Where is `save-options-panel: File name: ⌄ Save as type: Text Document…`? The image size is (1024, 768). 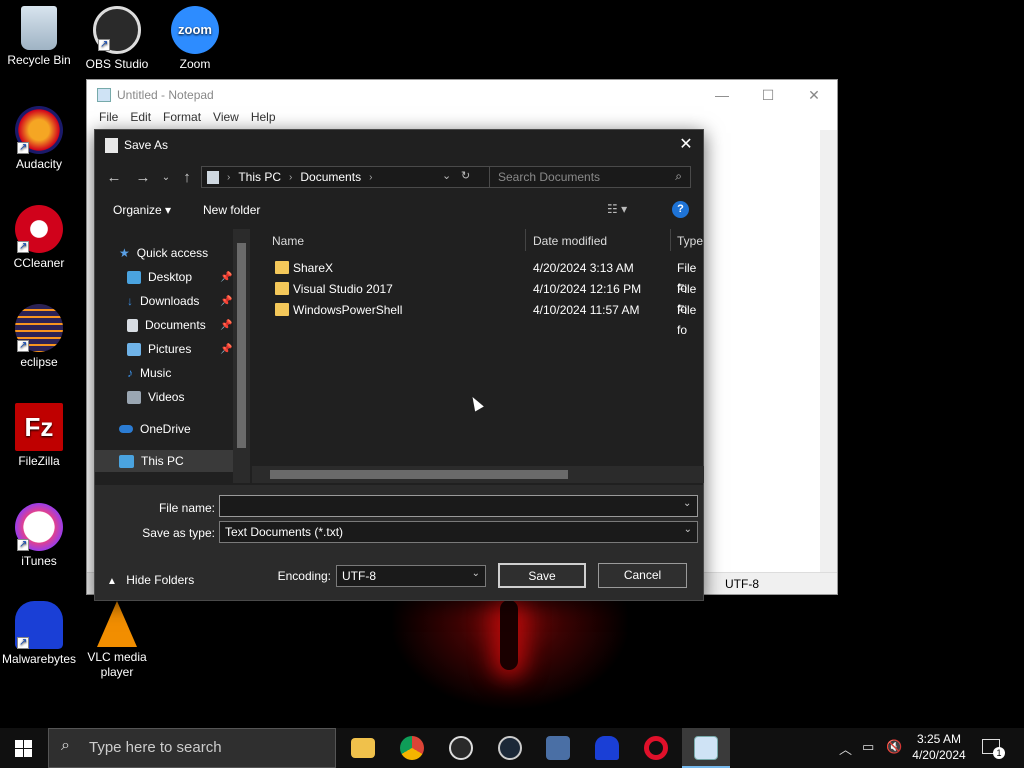 save-options-panel: File name: ⌄ Save as type: Text Document… is located at coordinates (399, 542).